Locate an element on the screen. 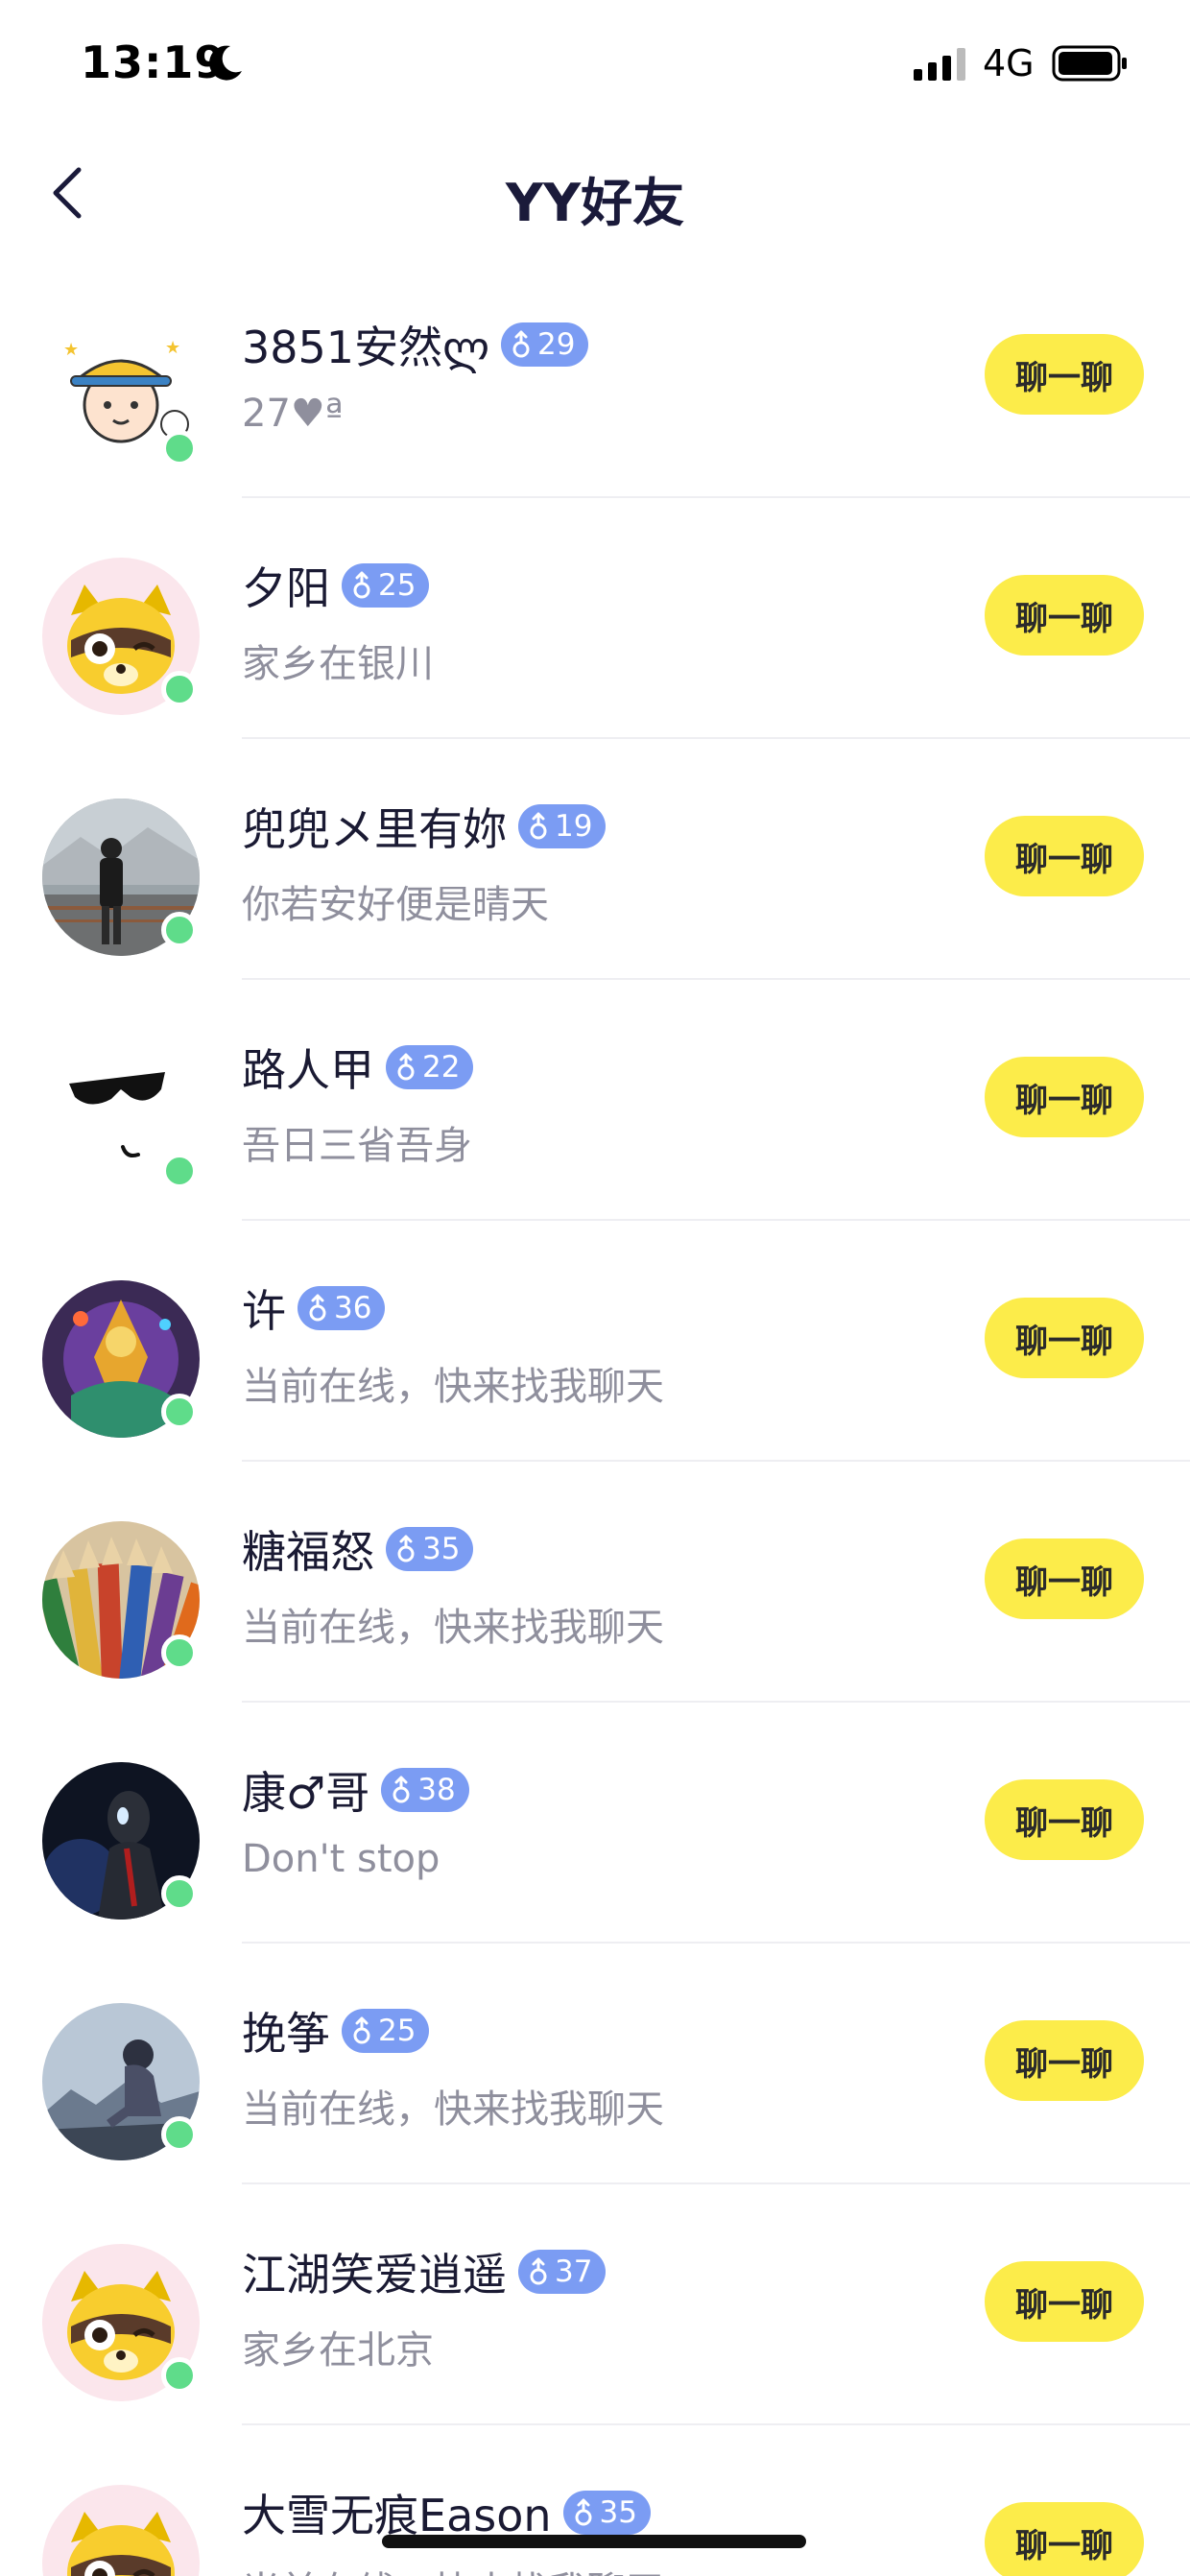 Image resolution: width=1190 pixels, height=2576 pixels. friend-row: ★ ★ 3851安然ლ 29 27♥ª 聊一聊 is located at coordinates (595, 377).